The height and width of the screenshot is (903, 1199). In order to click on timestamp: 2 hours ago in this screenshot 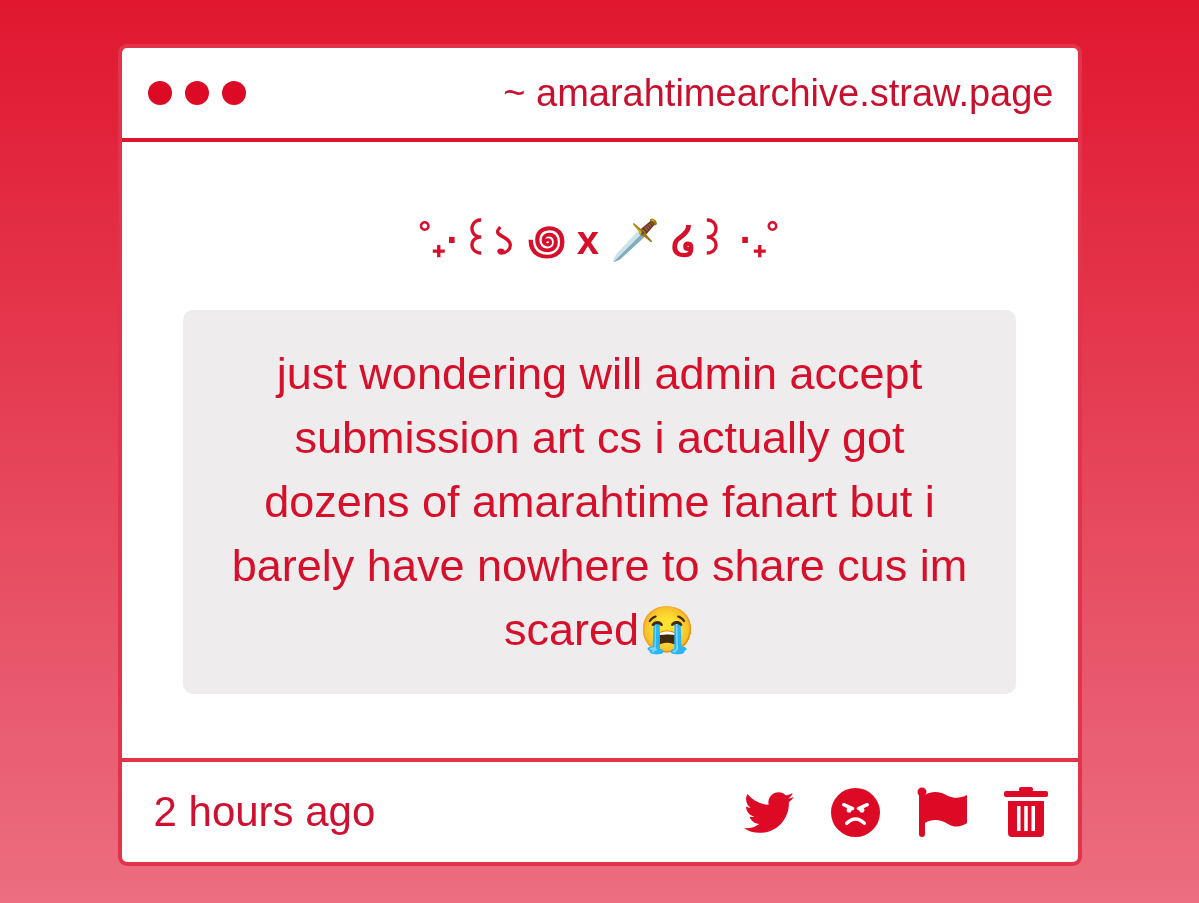, I will do `click(264, 812)`.